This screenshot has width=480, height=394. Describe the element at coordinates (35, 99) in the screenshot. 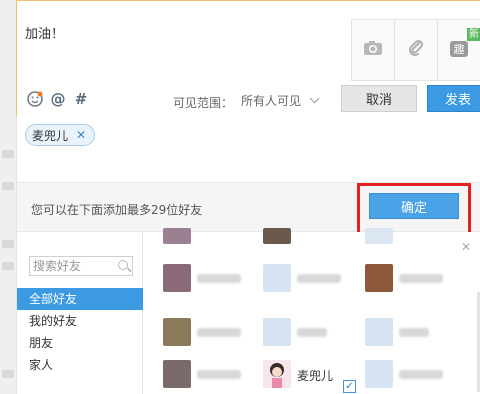

I see `emoji-icon` at that location.